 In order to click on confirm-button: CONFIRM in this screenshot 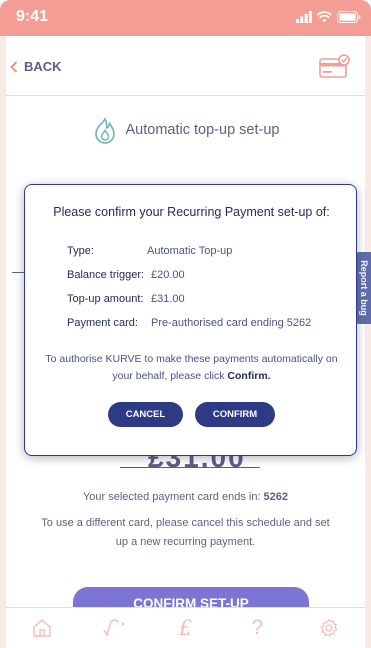, I will do `click(235, 414)`.